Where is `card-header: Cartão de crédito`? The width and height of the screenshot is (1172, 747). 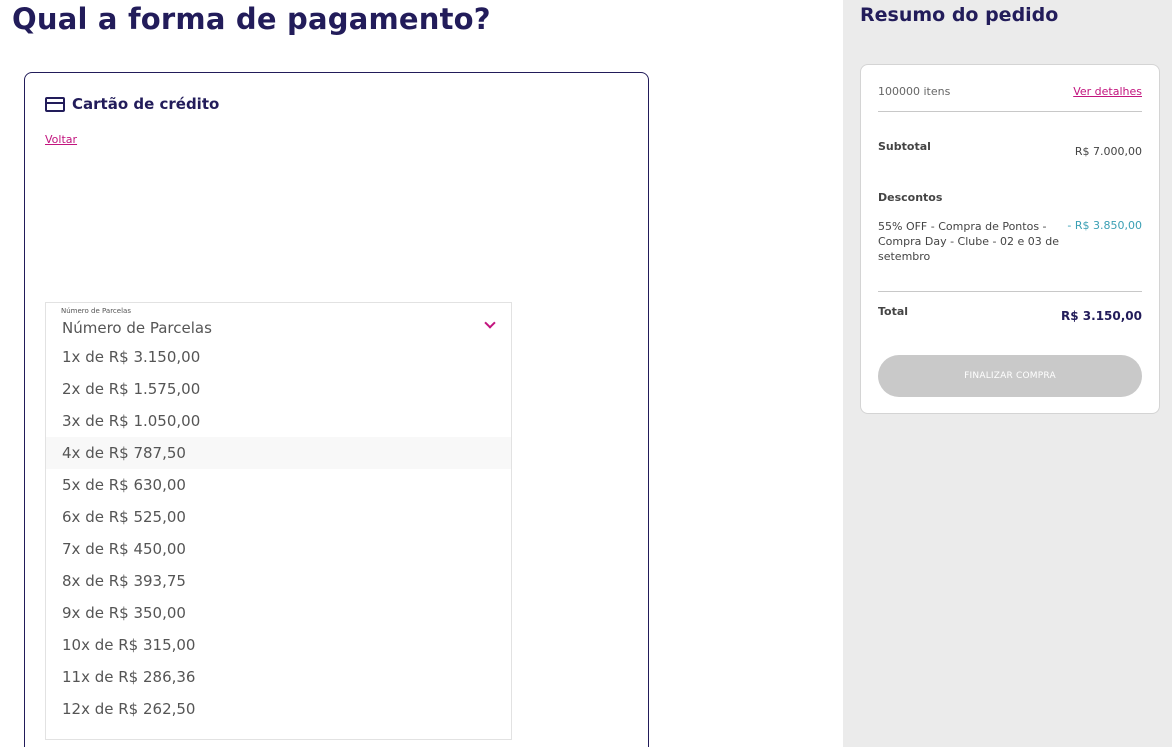
card-header: Cartão de crédito is located at coordinates (132, 104).